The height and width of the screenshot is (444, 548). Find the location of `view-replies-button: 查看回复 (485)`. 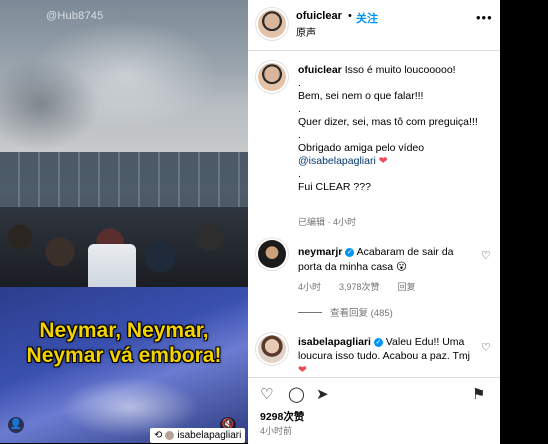

view-replies-button: 查看回复 (485) is located at coordinates (345, 312).